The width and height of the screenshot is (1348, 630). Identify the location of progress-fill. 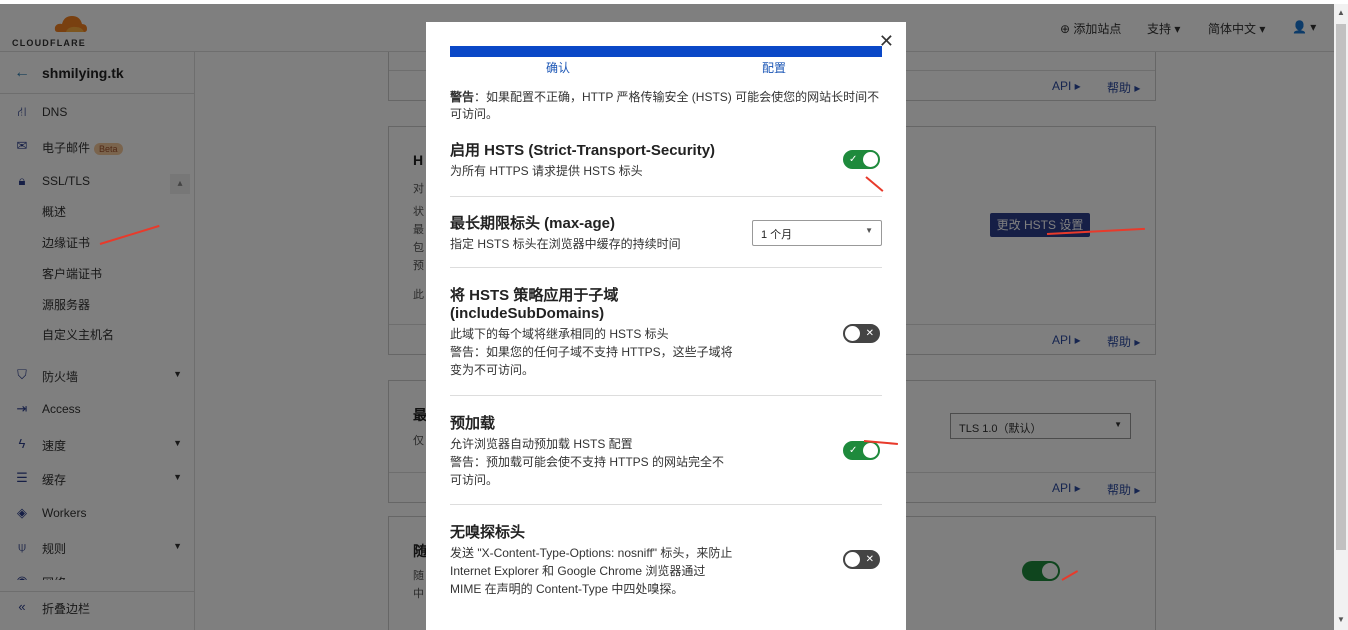
(666, 51).